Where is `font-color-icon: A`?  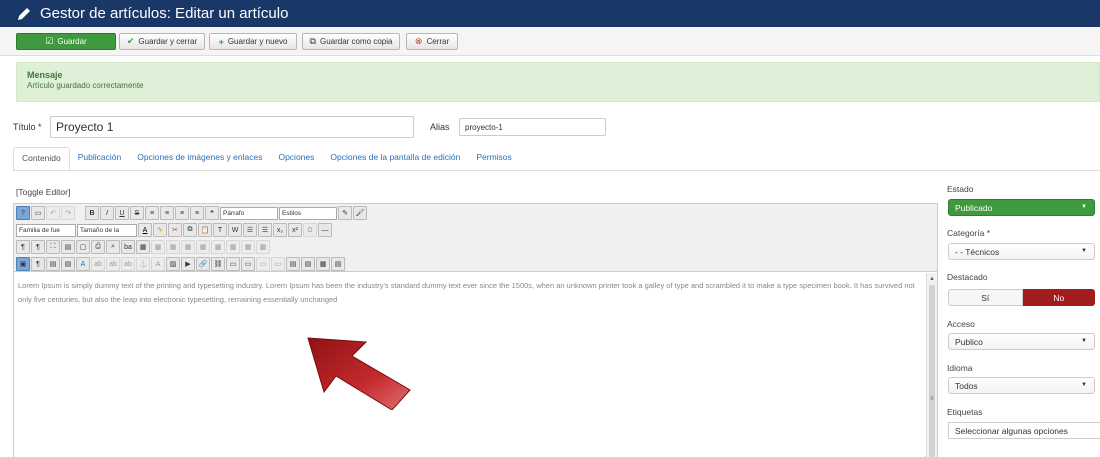 font-color-icon: A is located at coordinates (145, 230).